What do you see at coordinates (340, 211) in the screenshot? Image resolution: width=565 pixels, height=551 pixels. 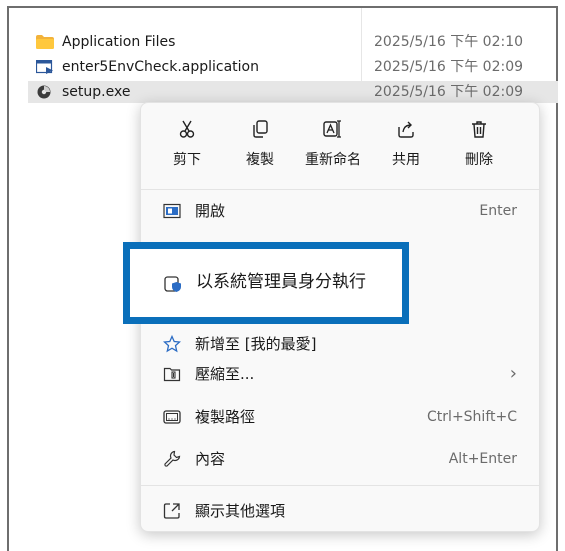 I see `menu-item-open: 開啟 Enter` at bounding box center [340, 211].